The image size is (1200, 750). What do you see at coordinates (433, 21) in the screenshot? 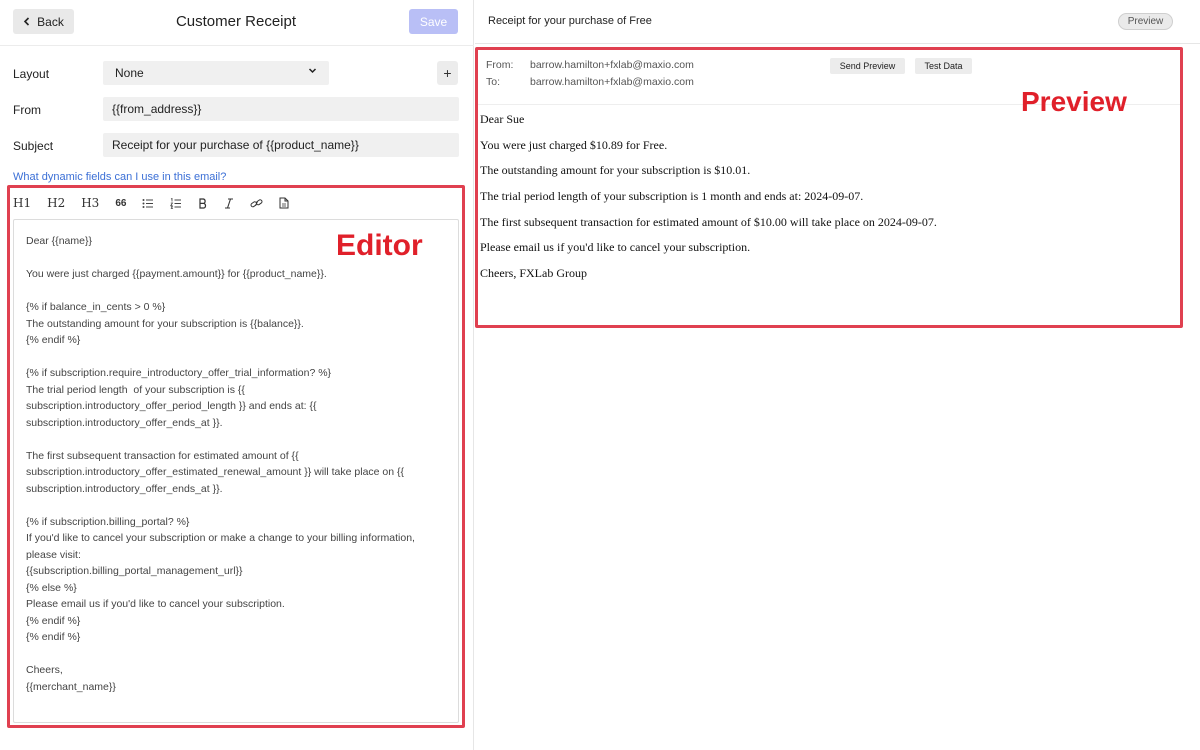
I see `save-button: Save` at bounding box center [433, 21].